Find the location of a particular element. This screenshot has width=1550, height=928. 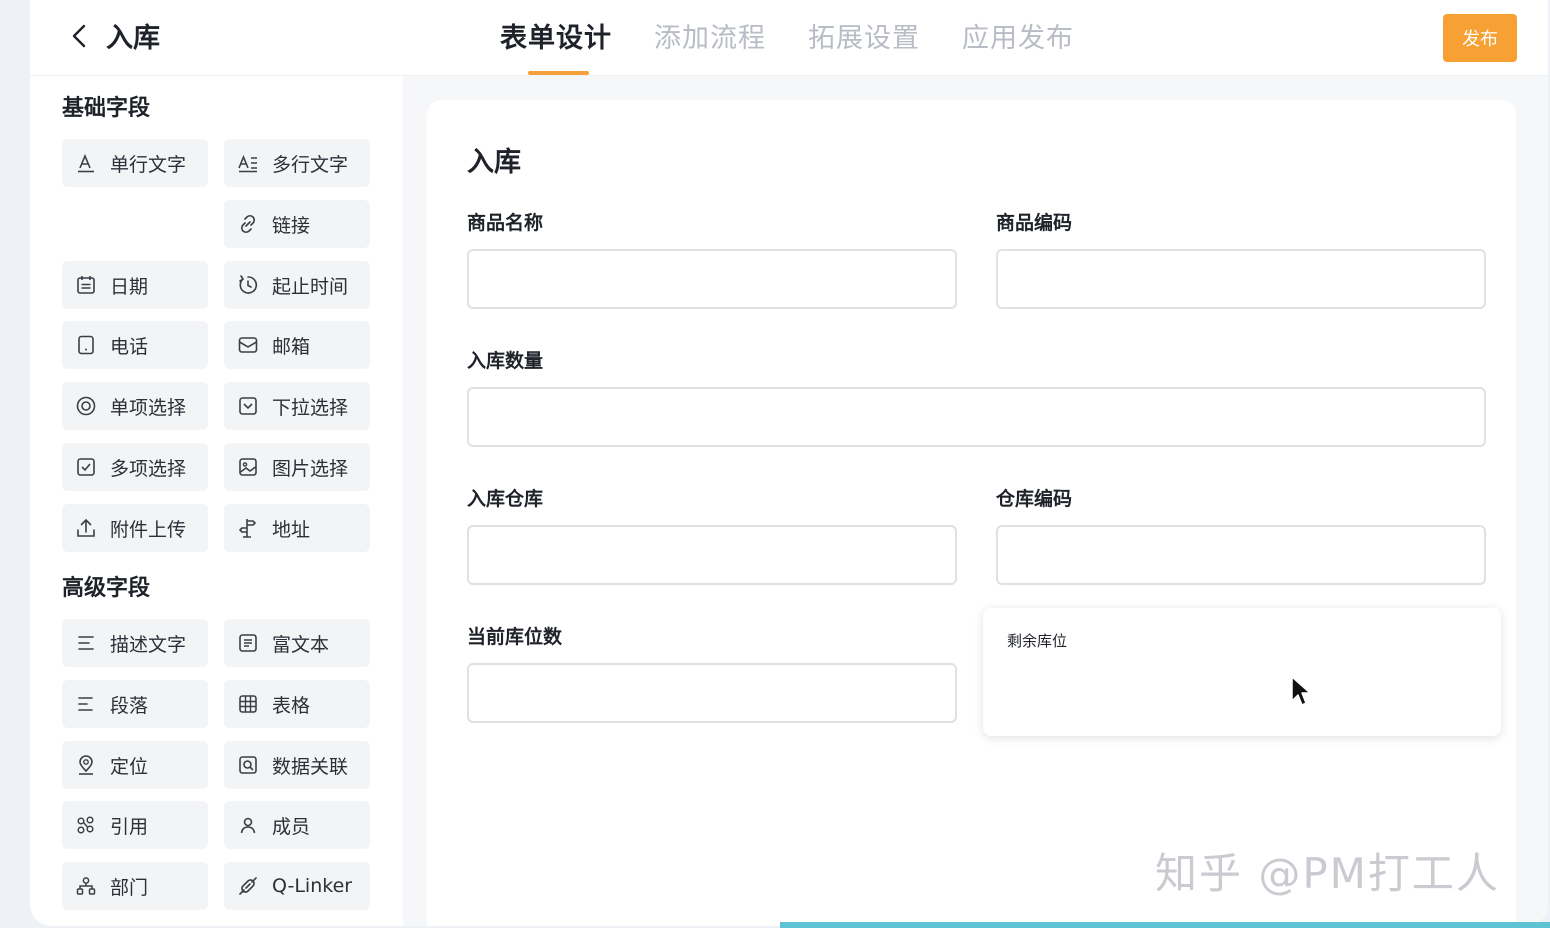

field-time-range: 起止时间 is located at coordinates (297, 285).